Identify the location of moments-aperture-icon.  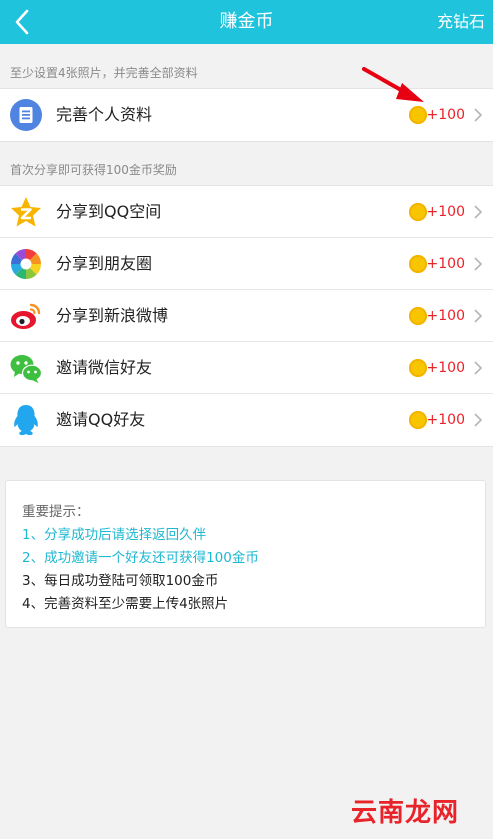
(26, 264).